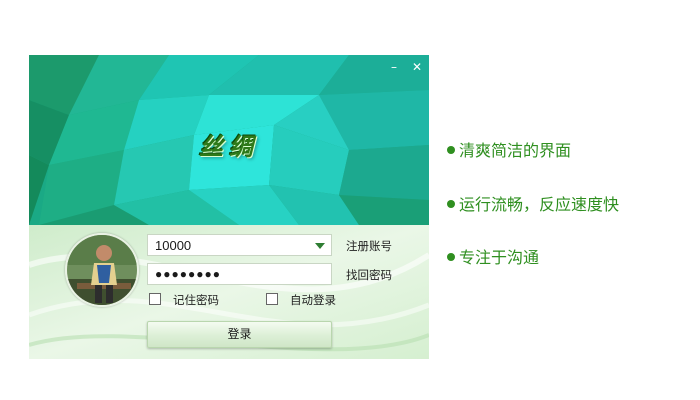 This screenshot has height=400, width=700. I want to click on account-value: 10000, so click(173, 245).